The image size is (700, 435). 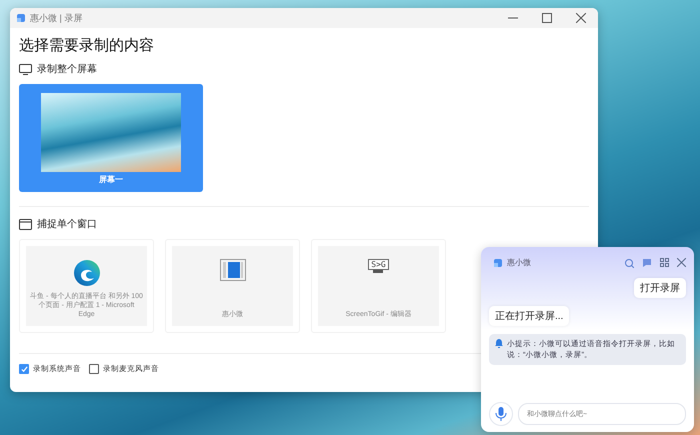 What do you see at coordinates (519, 262) in the screenshot?
I see `assistant-title: 惠小微` at bounding box center [519, 262].